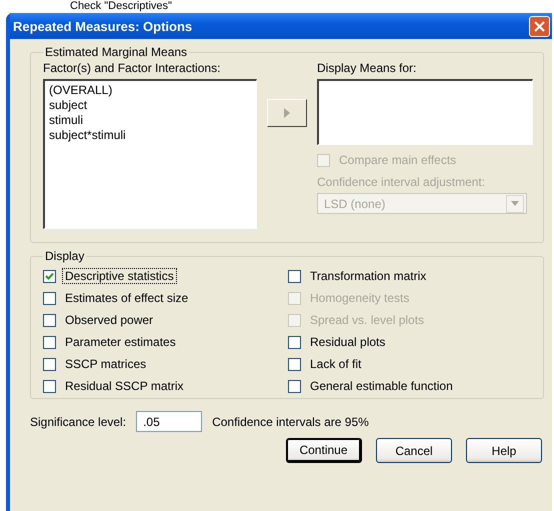  Describe the element at coordinates (504, 450) in the screenshot. I see `dialog-button: Help` at that location.